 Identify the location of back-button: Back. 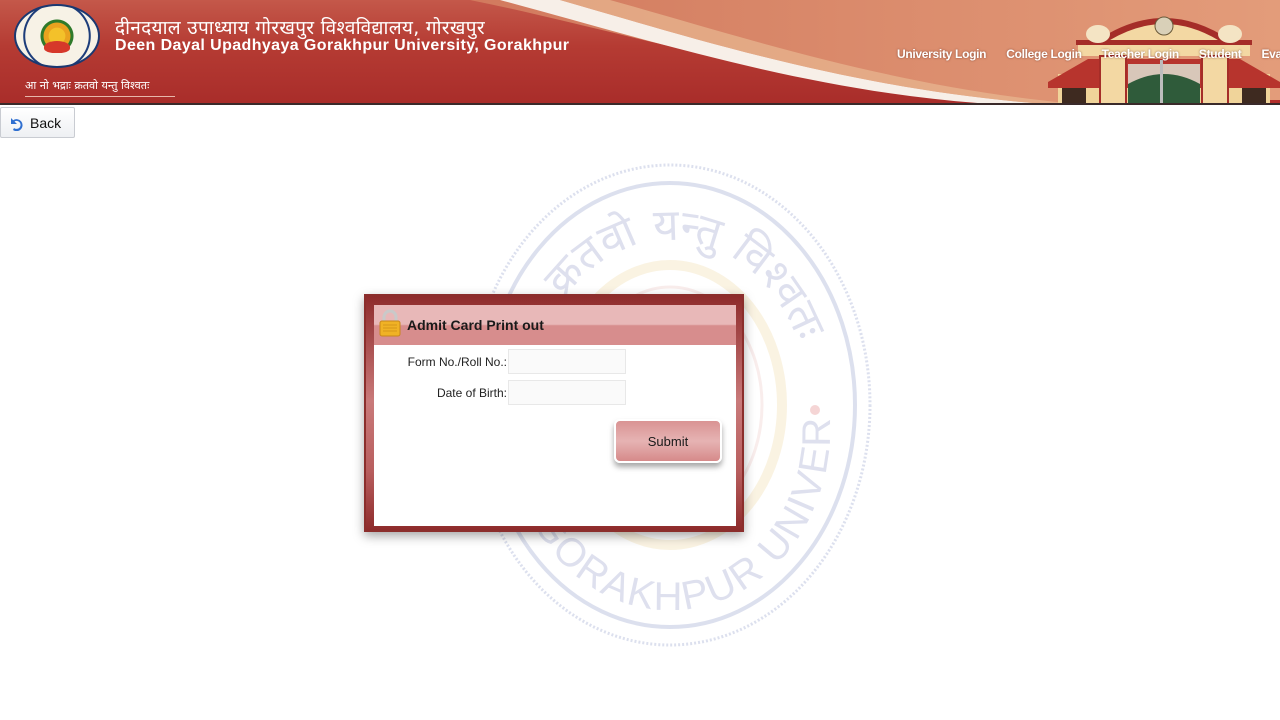
(37, 122).